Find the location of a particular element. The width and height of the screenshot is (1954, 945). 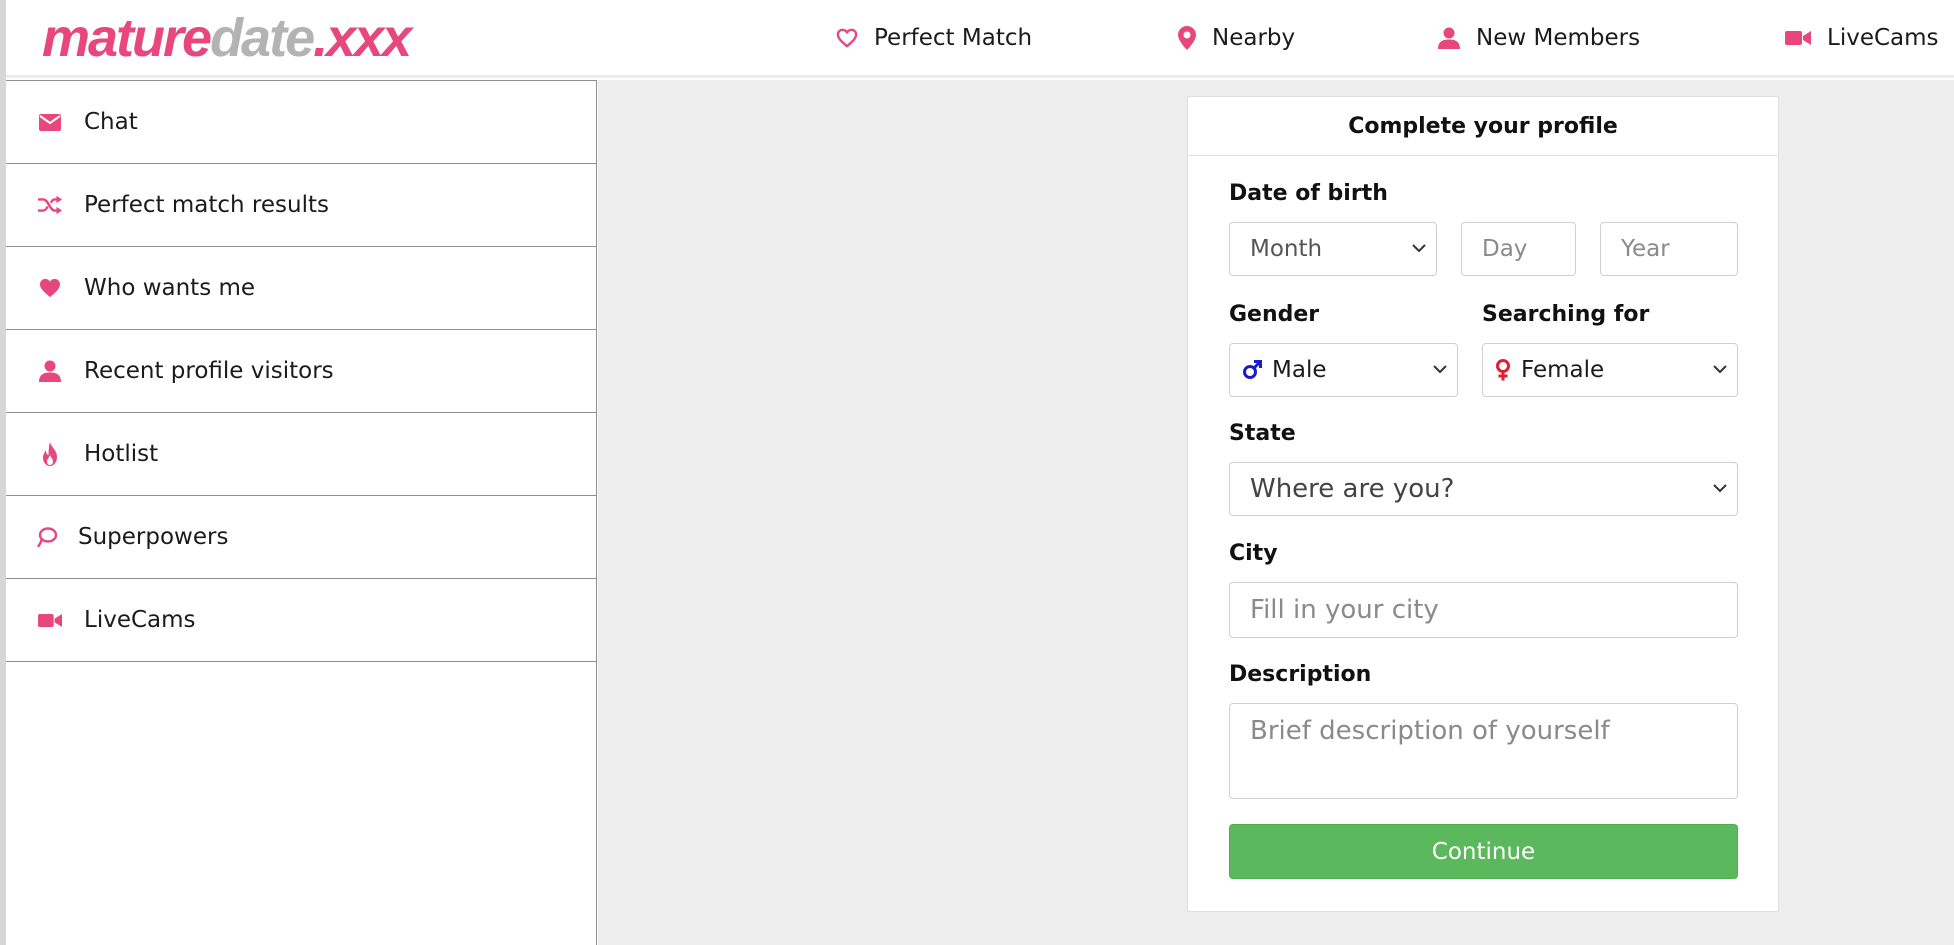

topnav-perfect-match: Perfect Match is located at coordinates (934, 38).